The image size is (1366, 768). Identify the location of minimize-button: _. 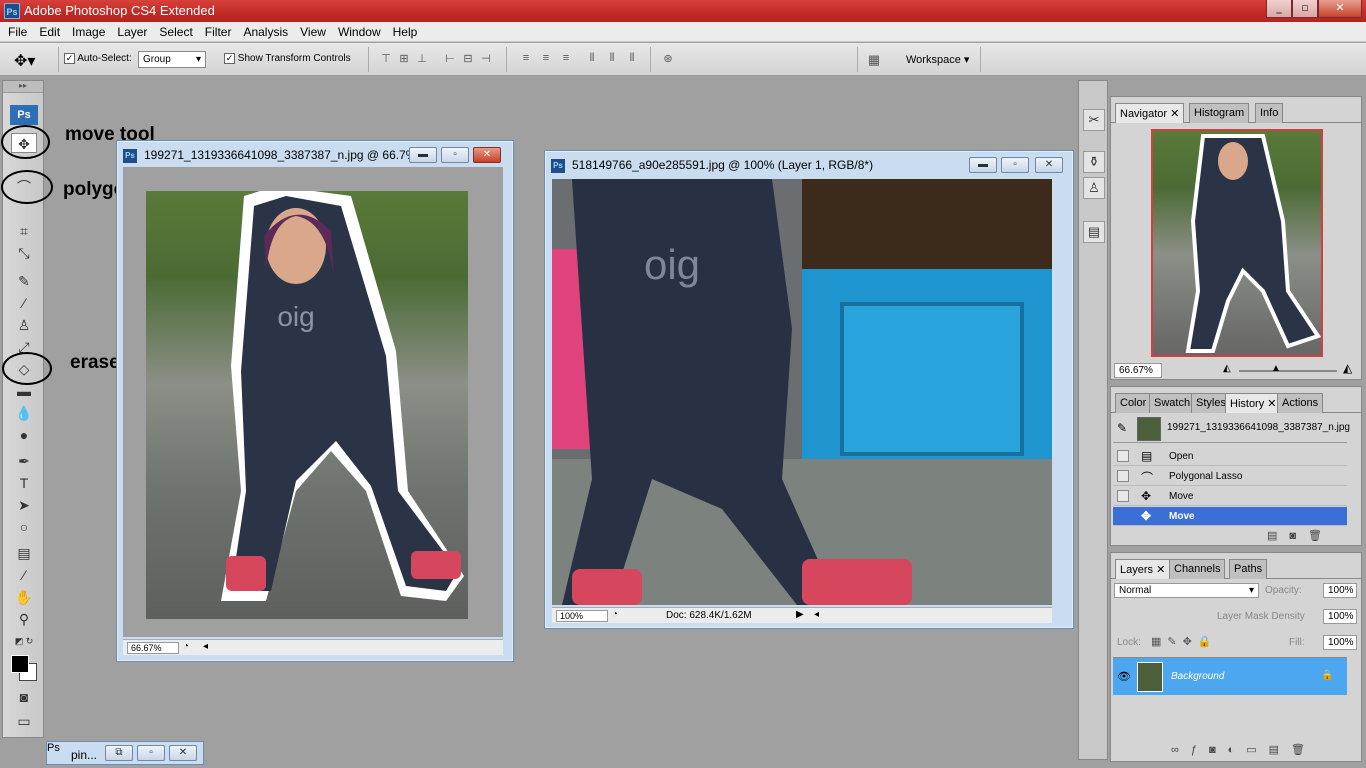
(1279, 9).